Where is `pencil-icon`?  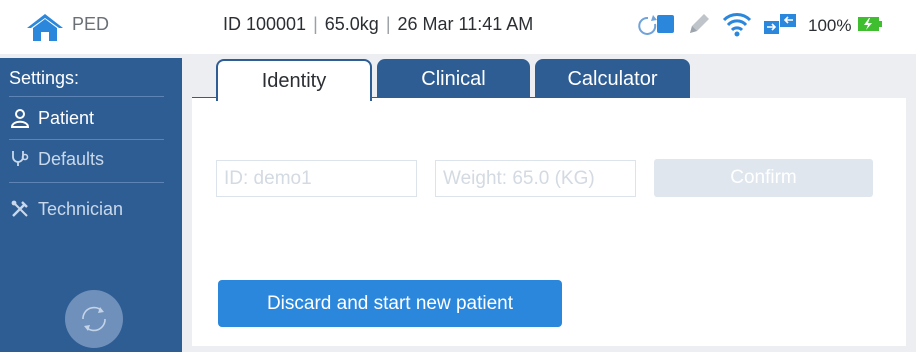
pencil-icon is located at coordinates (699, 26).